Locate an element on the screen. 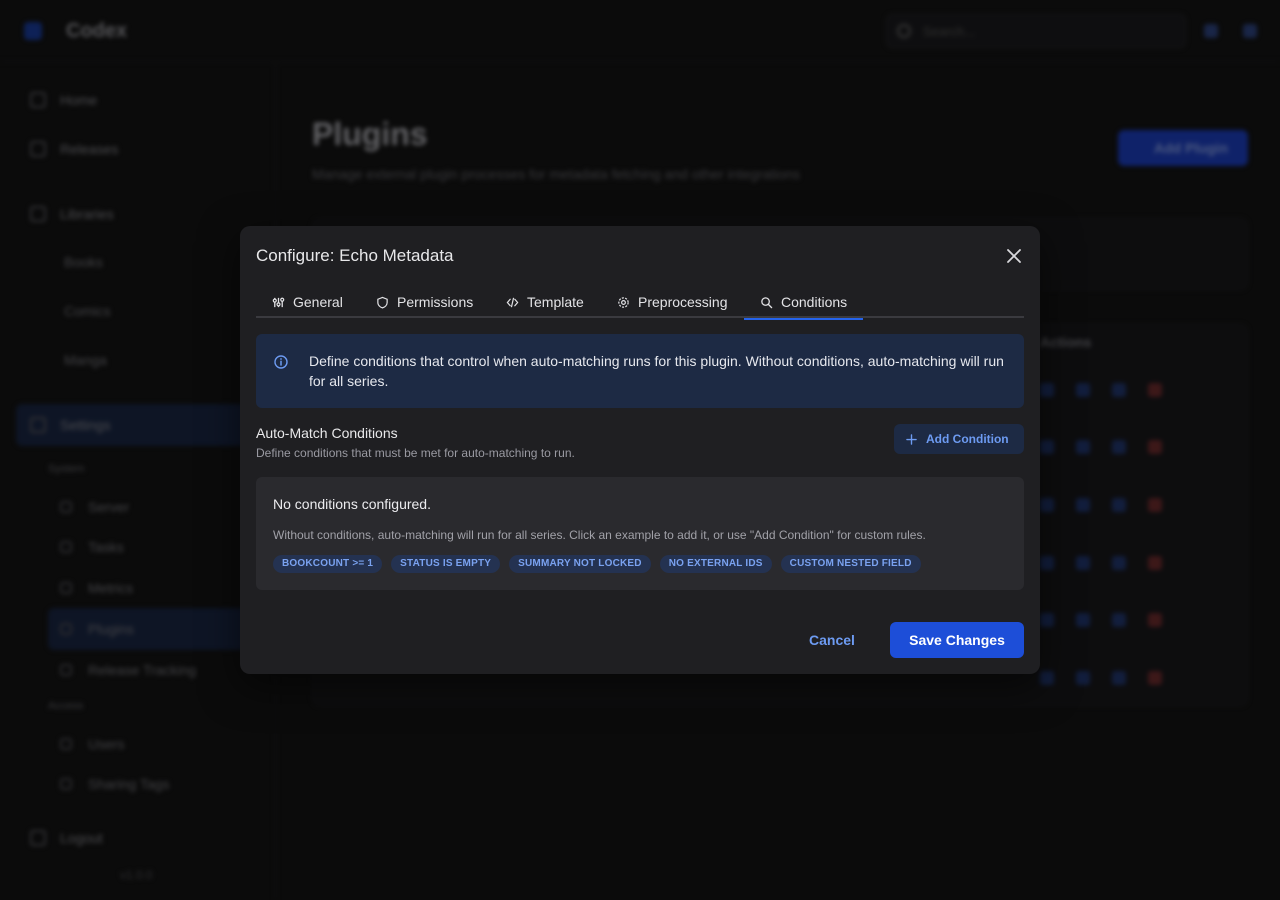  modal-title: Configure: Echo Metadata is located at coordinates (355, 255).